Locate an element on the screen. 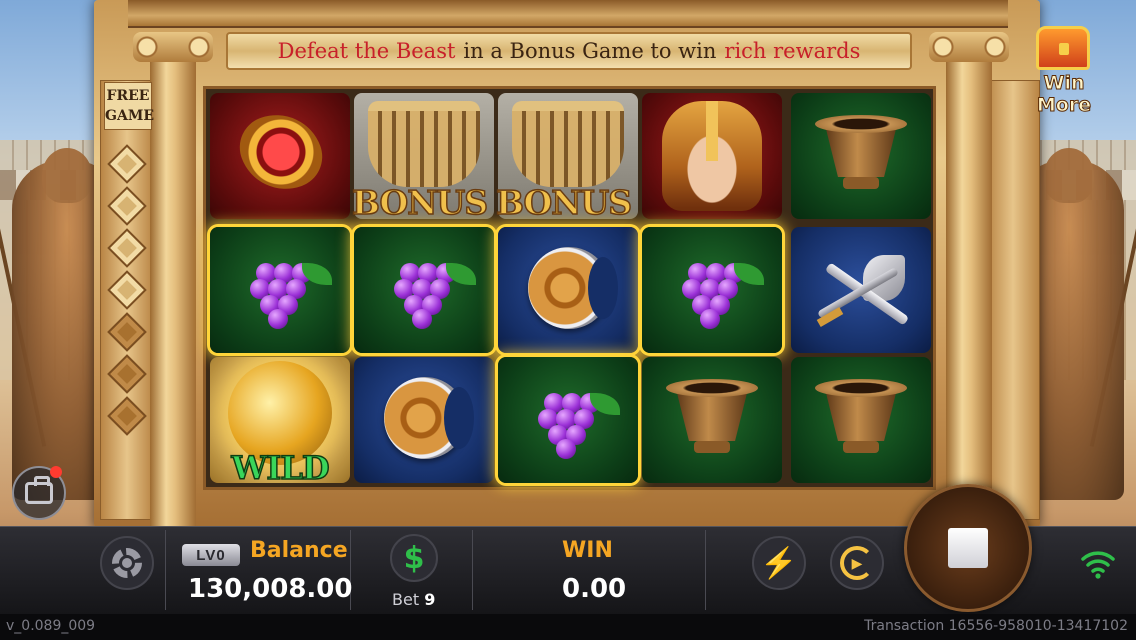  column-capital-left is located at coordinates (173, 47).